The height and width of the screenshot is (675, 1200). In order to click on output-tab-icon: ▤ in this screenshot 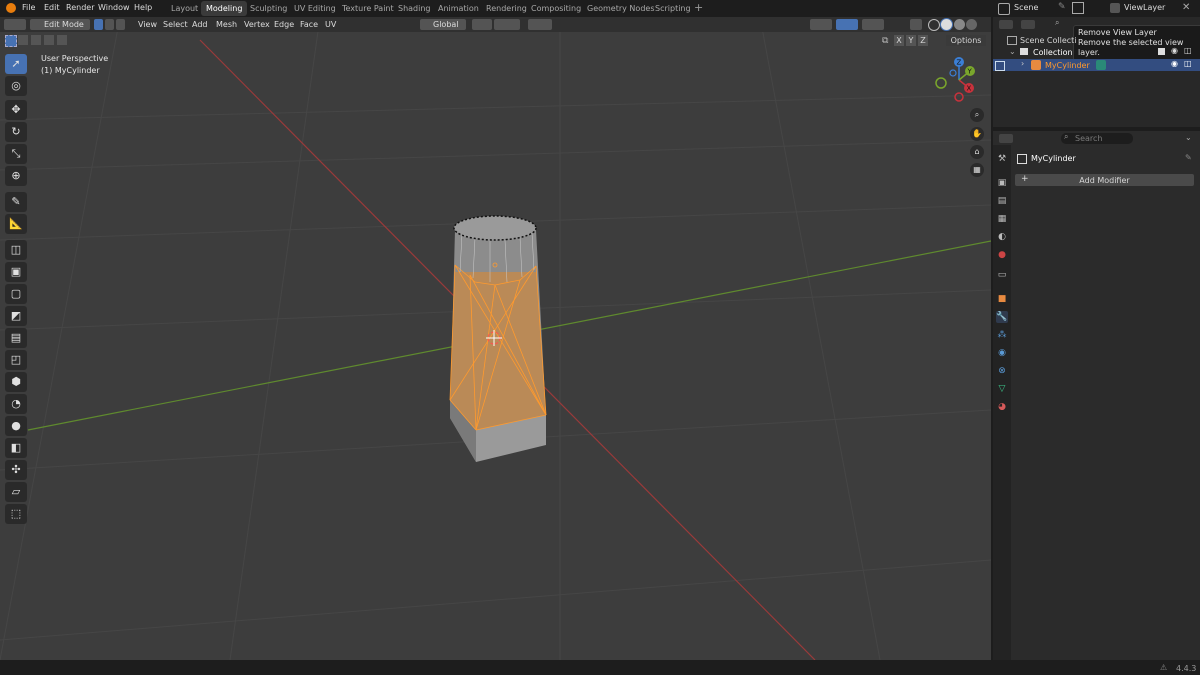, I will do `click(1002, 201)`.